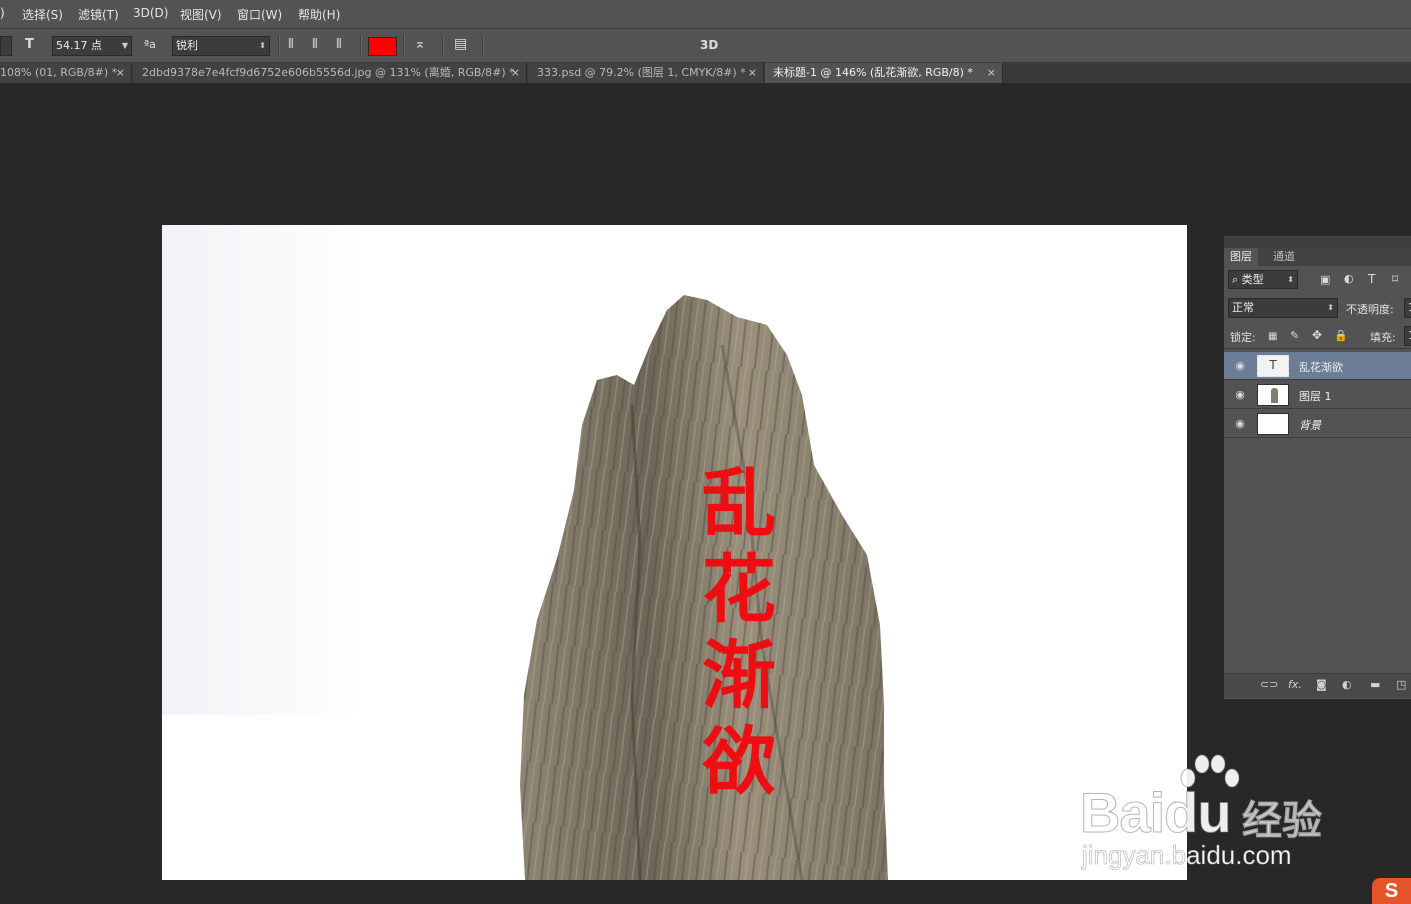  Describe the element at coordinates (1310, 425) in the screenshot. I see `layer-name: 背景` at that location.